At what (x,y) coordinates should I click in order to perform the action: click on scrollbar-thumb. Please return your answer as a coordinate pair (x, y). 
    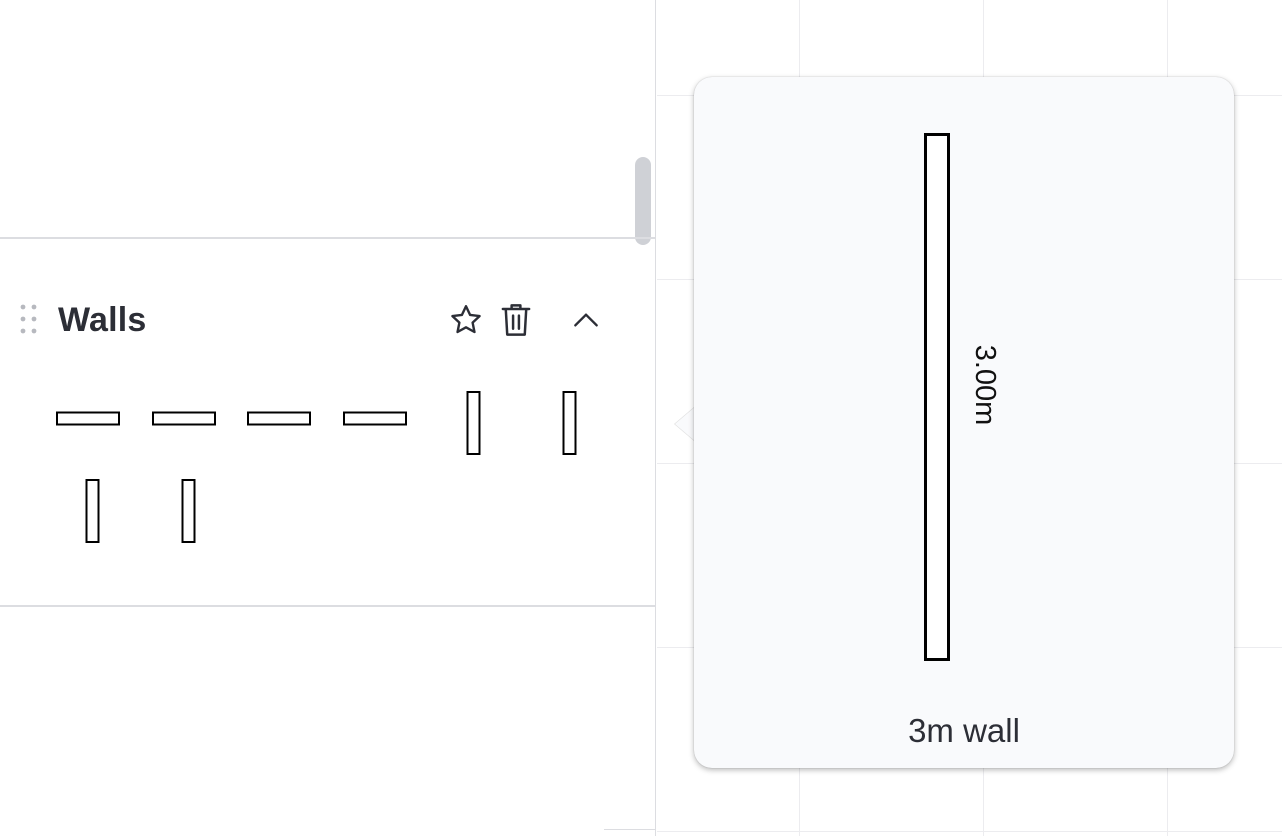
    Looking at the image, I should click on (643, 201).